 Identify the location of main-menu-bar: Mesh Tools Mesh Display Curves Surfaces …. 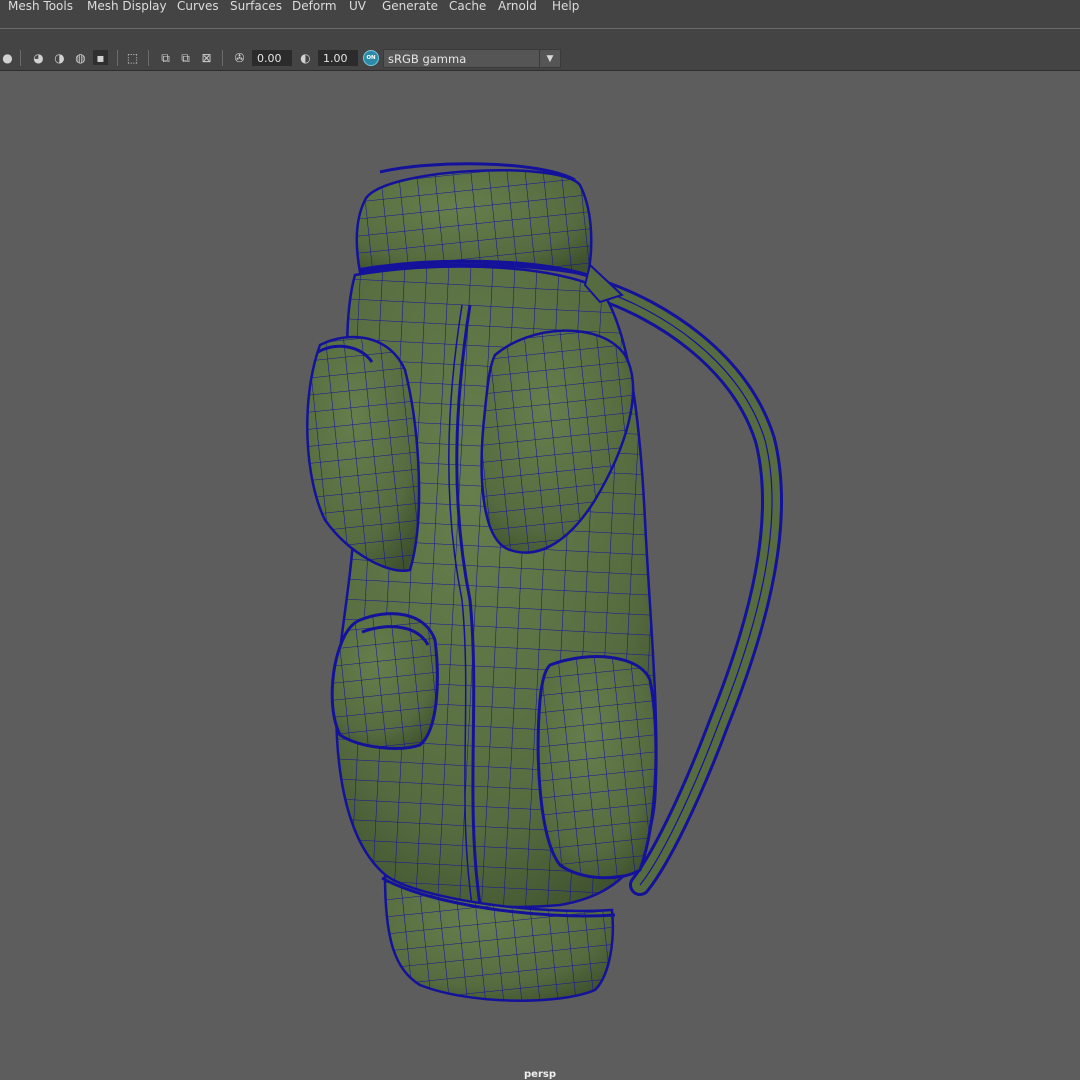
(540, 14).